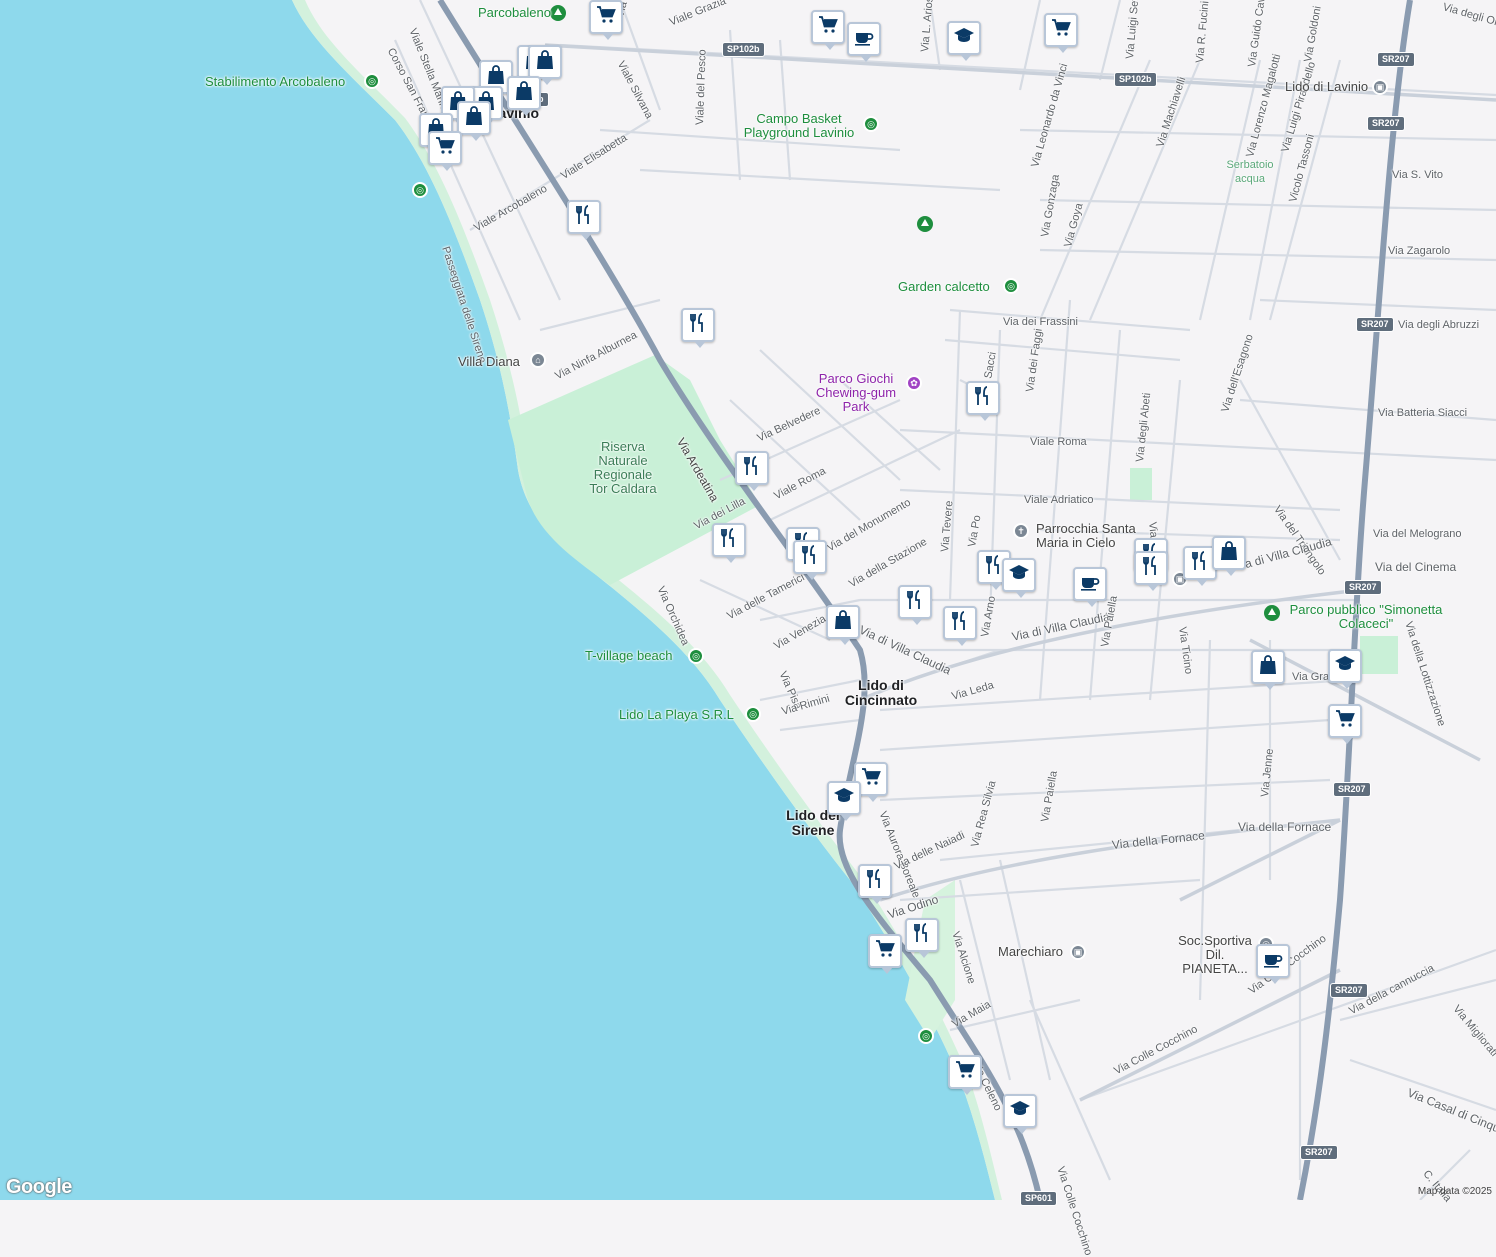 This screenshot has width=1496, height=1257. Describe the element at coordinates (1326, 87) in the screenshot. I see `station-label: Lido di Lavinio` at that location.